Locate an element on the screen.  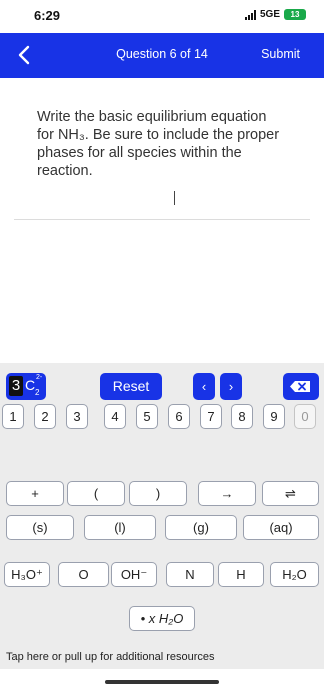
status-time: 6:29 is located at coordinates (47, 15).